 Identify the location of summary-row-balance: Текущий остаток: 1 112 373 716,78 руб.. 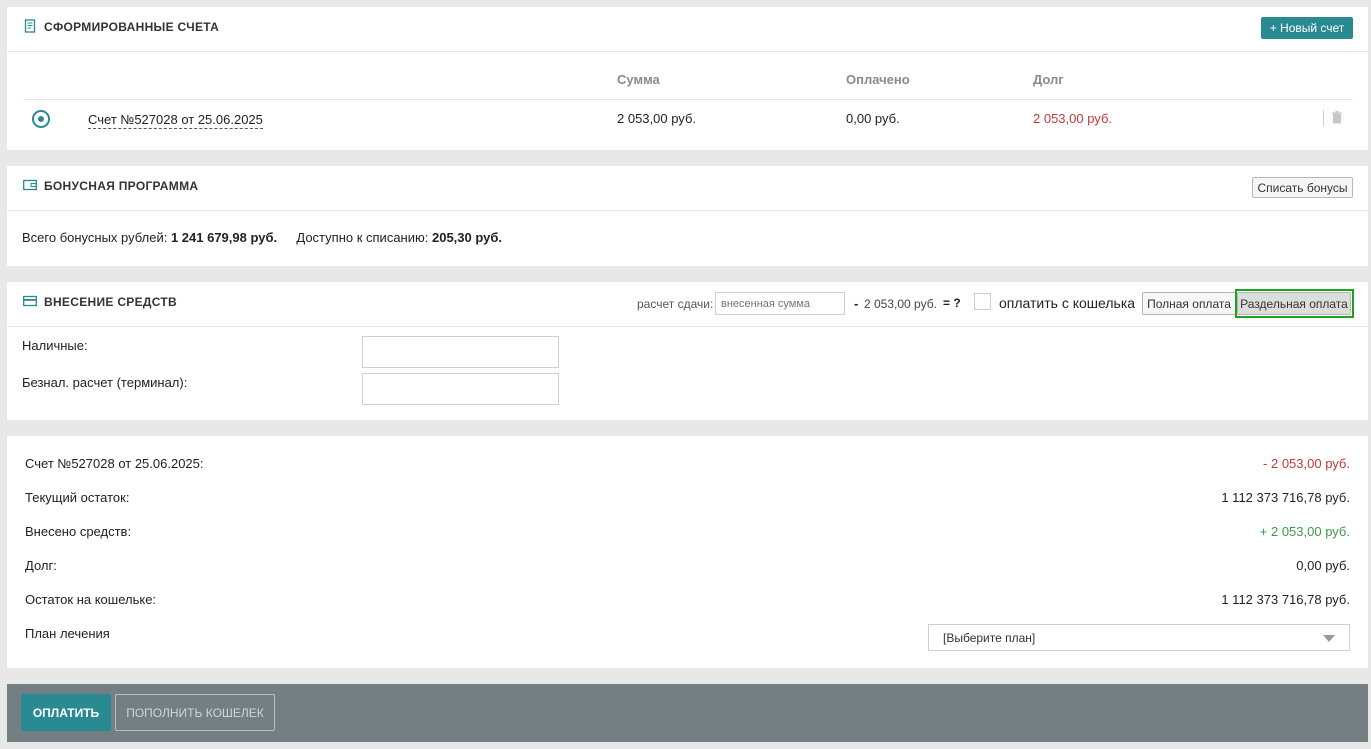
(687, 497).